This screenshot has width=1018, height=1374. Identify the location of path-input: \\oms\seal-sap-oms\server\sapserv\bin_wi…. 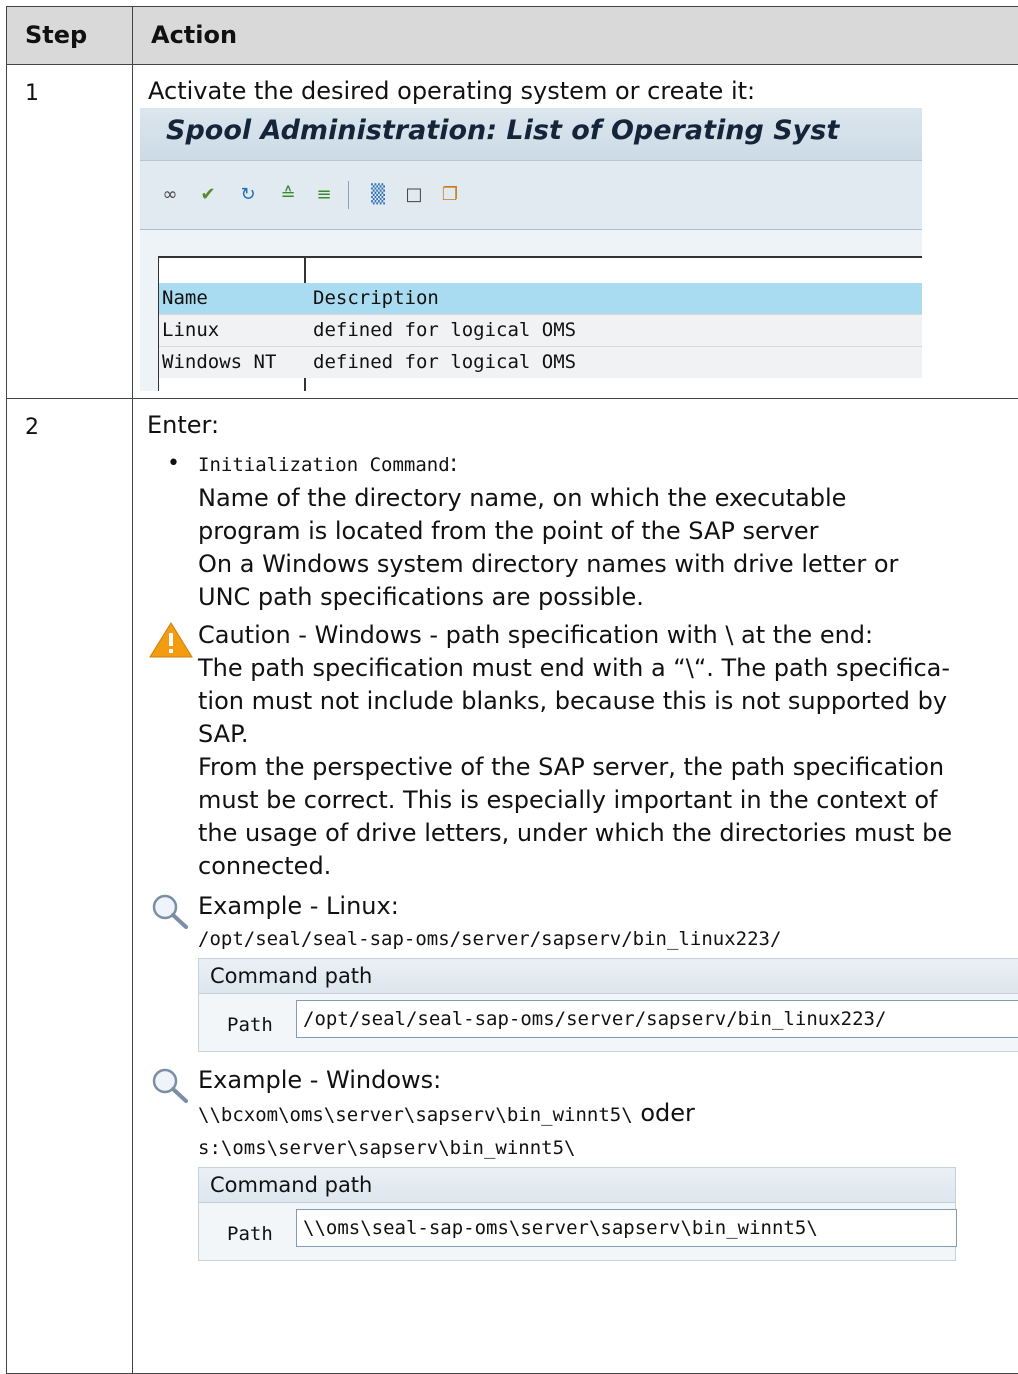
(626, 1228).